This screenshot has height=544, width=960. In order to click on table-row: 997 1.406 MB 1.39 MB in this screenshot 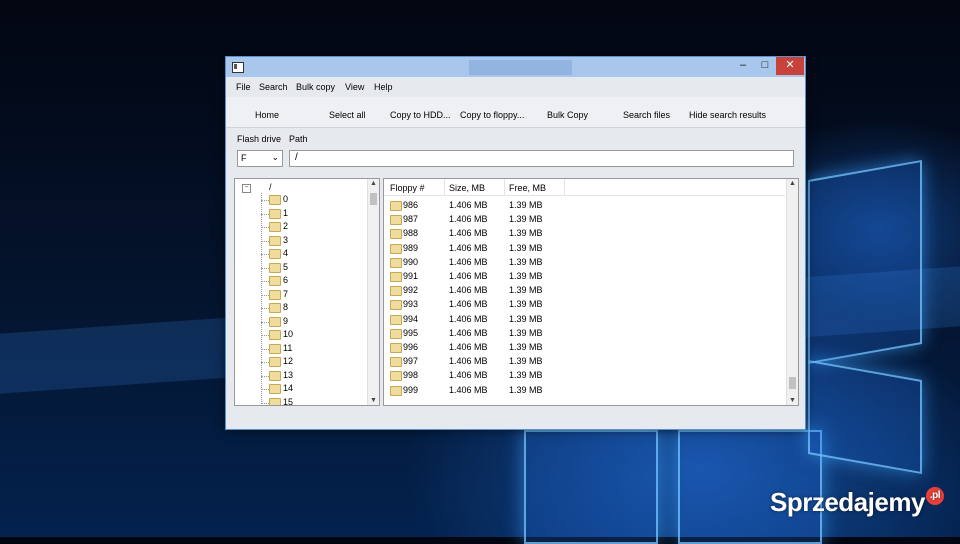, I will do `click(584, 361)`.